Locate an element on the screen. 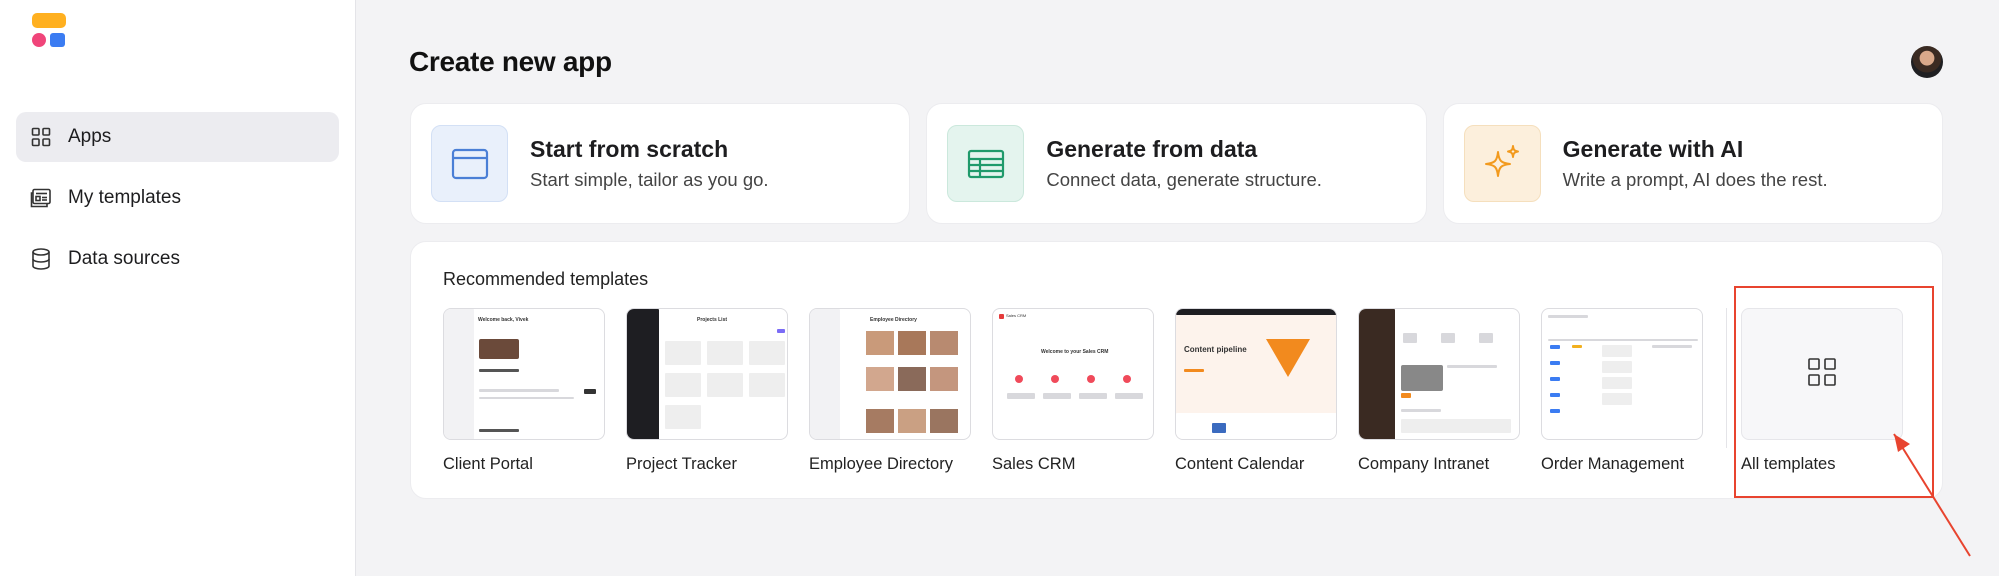 This screenshot has width=1999, height=576. all-templates-label: All templates is located at coordinates (1788, 464).